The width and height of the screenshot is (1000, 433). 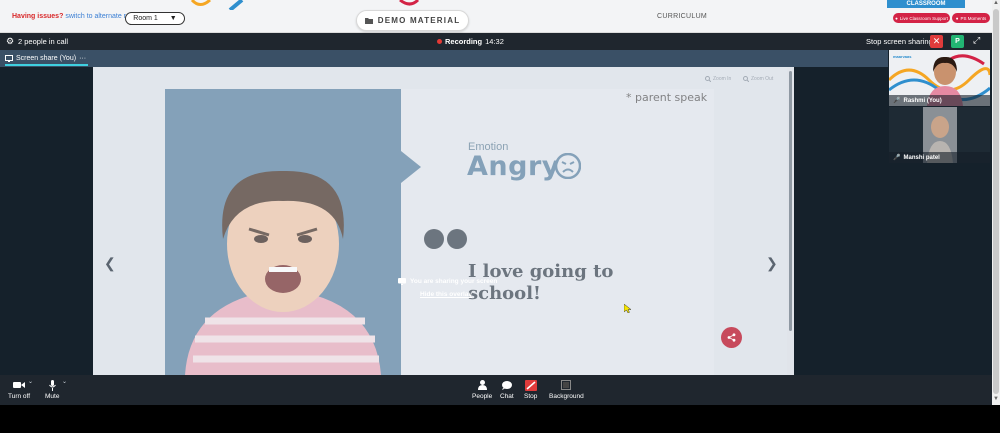 What do you see at coordinates (922, 100) in the screenshot?
I see `participant-name: Rashmi (You)` at bounding box center [922, 100].